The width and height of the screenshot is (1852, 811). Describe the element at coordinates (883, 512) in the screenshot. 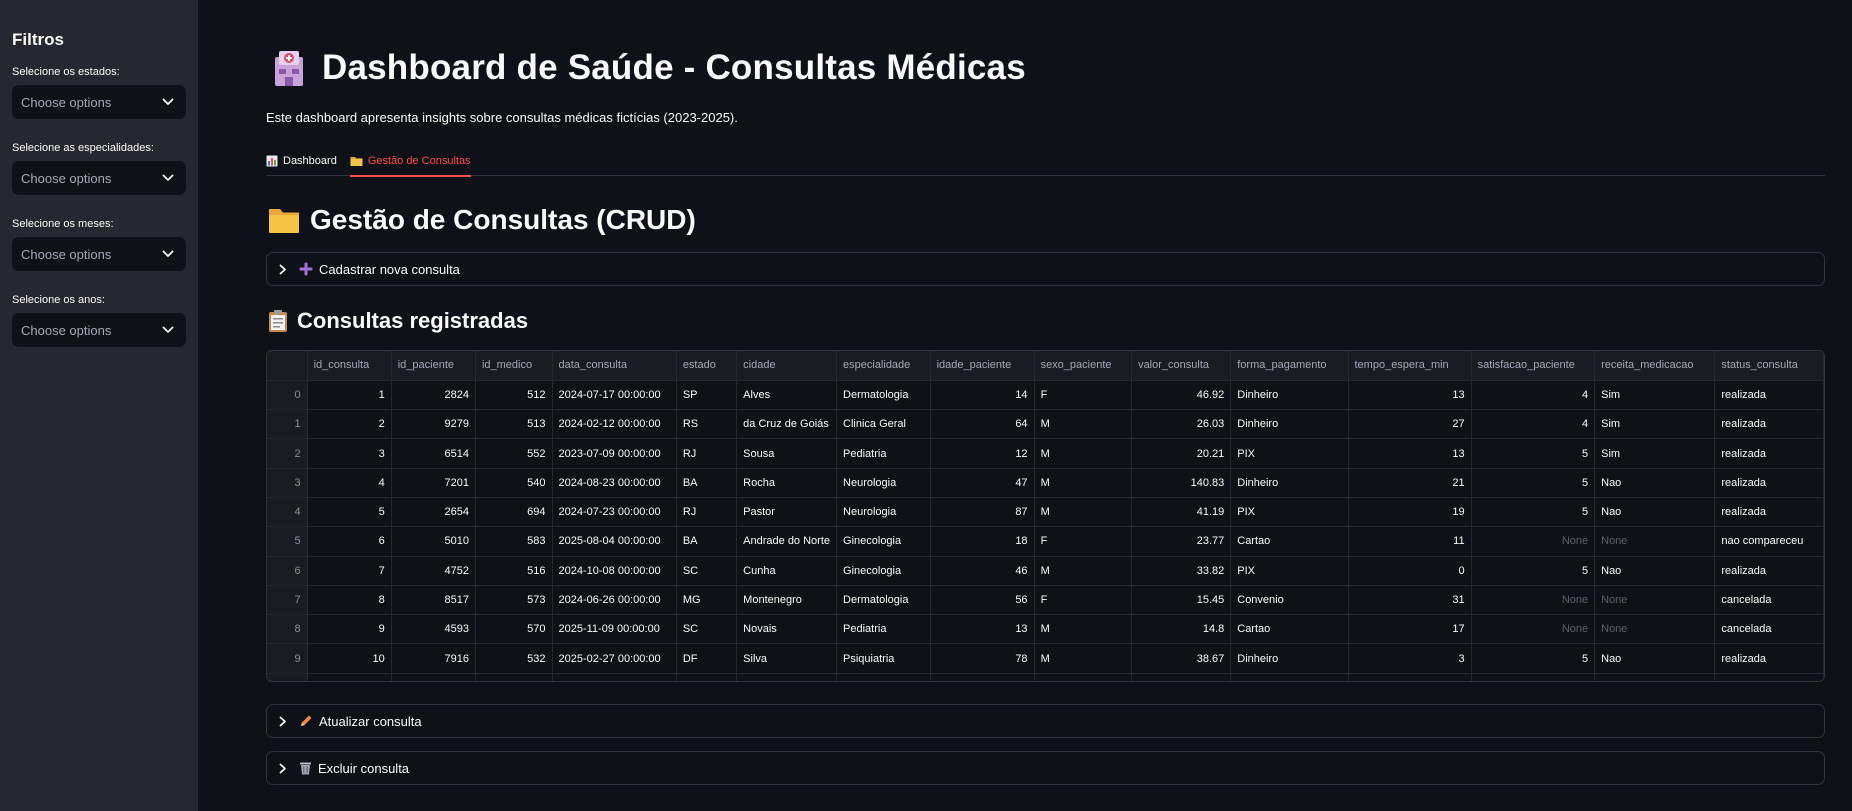

I see `table-cell: Neurologia` at that location.